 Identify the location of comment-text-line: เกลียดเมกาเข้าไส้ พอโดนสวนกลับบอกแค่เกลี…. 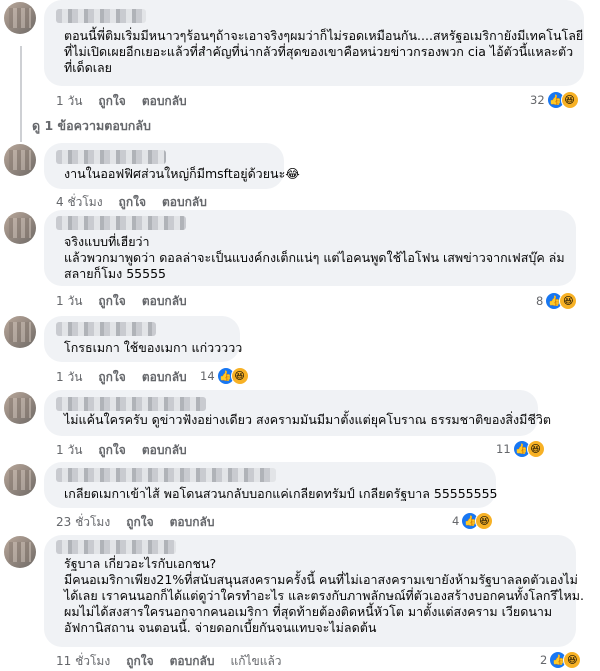
(281, 493).